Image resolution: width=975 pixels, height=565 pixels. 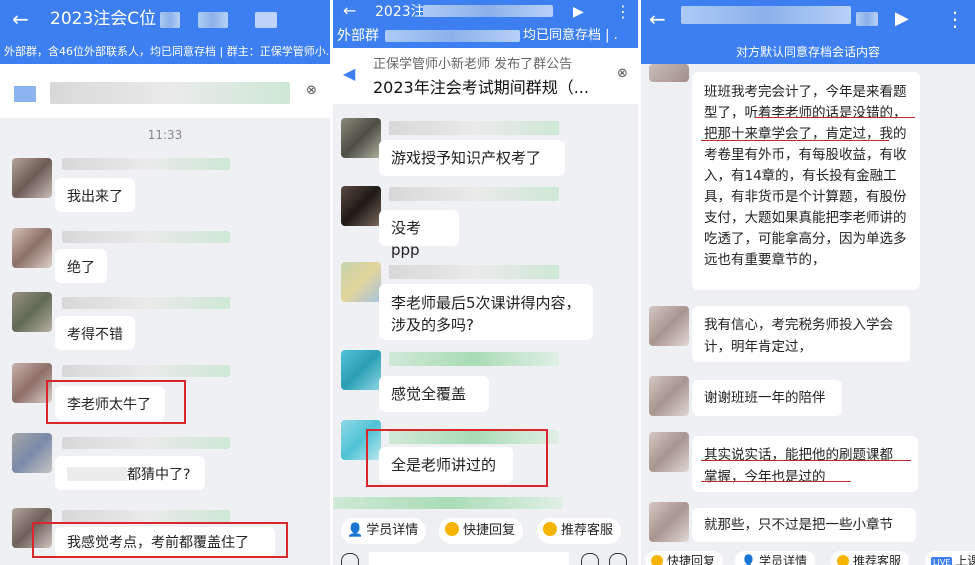 I want to click on group-info-bar: 外部群 均已同意存档 | ., so click(x=485, y=36).